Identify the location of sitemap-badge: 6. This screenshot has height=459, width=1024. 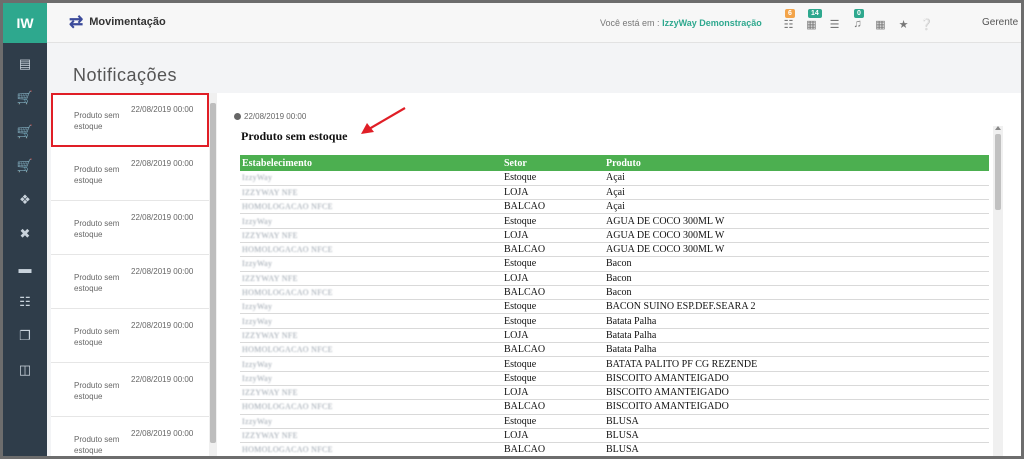
(790, 13).